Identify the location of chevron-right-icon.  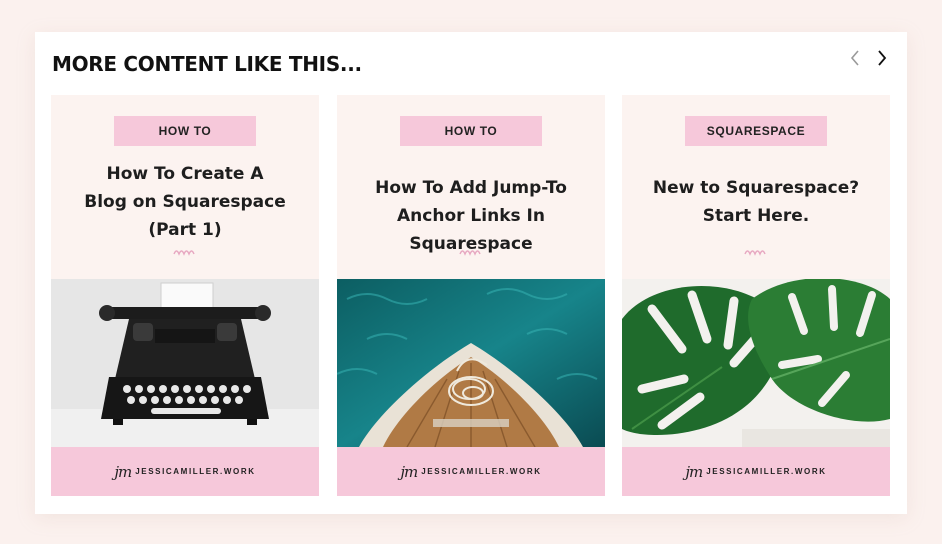
(882, 58).